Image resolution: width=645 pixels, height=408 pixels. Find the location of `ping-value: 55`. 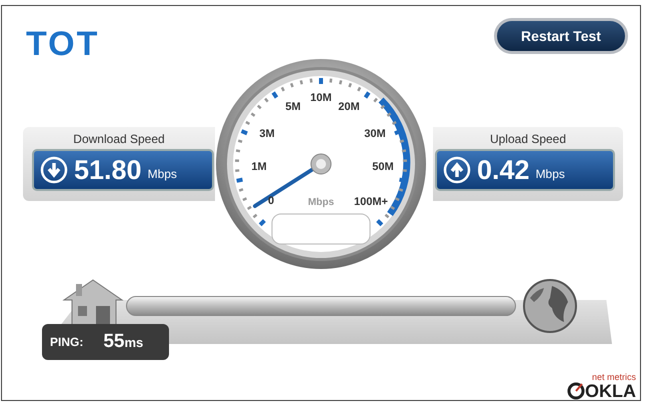

ping-value: 55 is located at coordinates (113, 342).